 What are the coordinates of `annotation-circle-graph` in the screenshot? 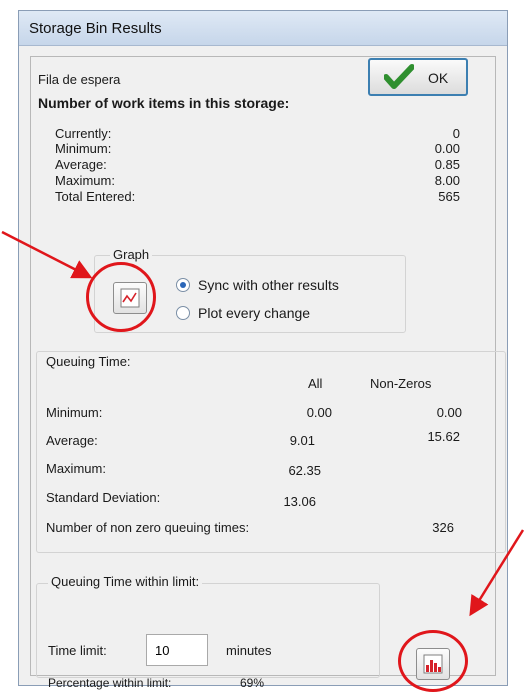 It's located at (121, 297).